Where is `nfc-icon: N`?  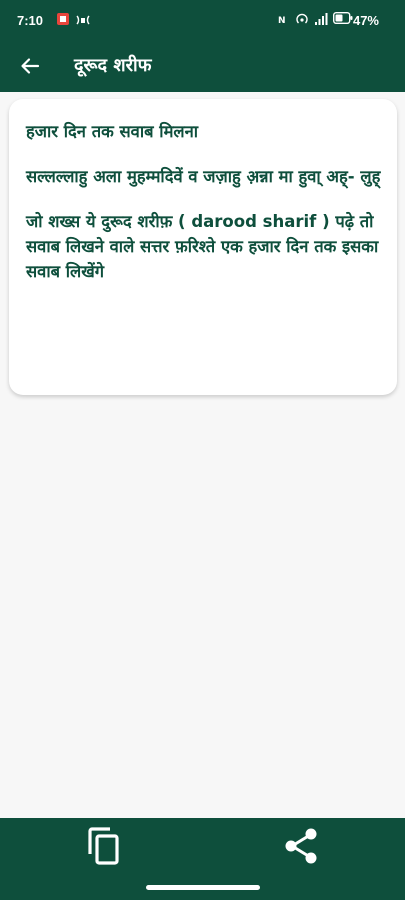
nfc-icon: N is located at coordinates (284, 19).